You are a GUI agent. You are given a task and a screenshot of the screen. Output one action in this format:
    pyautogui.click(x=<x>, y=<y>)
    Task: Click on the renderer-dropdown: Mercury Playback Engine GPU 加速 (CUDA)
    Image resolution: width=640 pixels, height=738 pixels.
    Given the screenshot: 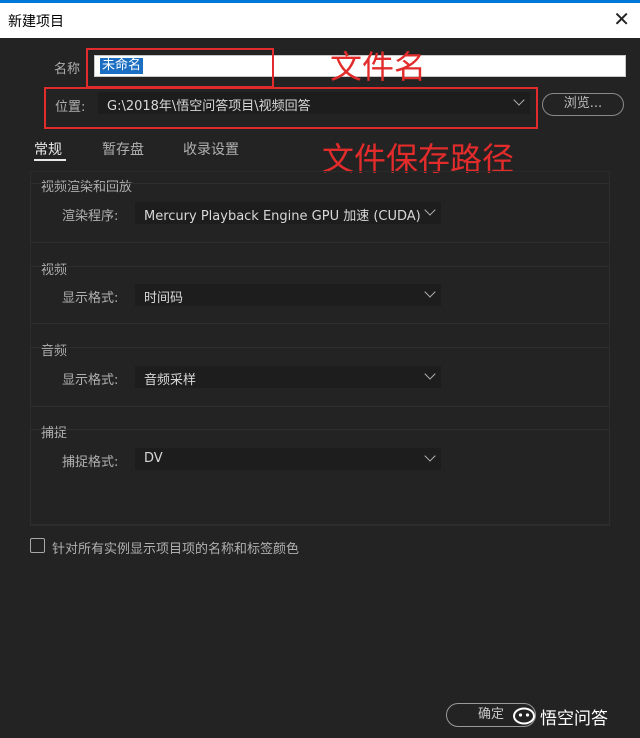 What is the action you would take?
    pyautogui.click(x=288, y=213)
    